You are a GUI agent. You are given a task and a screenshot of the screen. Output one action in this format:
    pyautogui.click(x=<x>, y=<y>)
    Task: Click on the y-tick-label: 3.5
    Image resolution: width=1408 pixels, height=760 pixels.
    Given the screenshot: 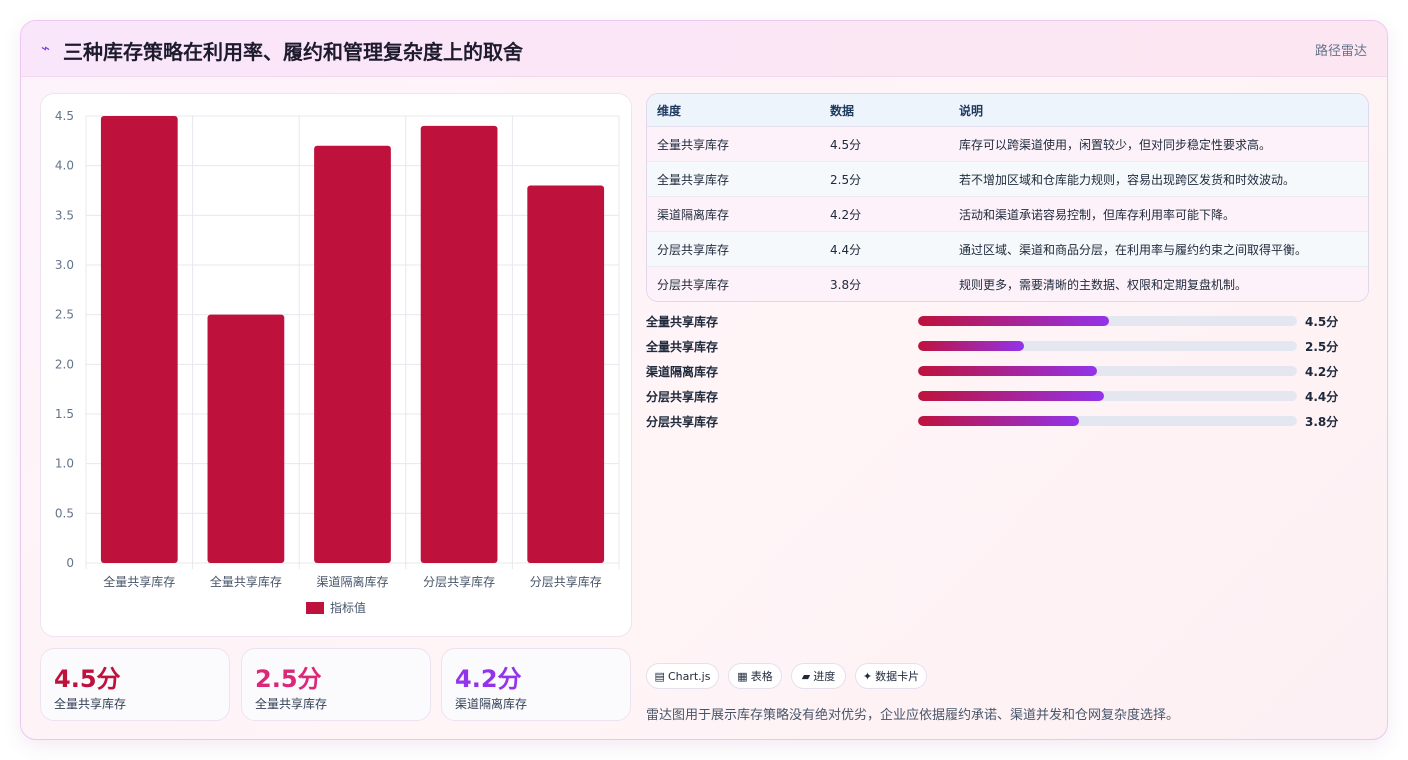 What is the action you would take?
    pyautogui.click(x=64, y=215)
    